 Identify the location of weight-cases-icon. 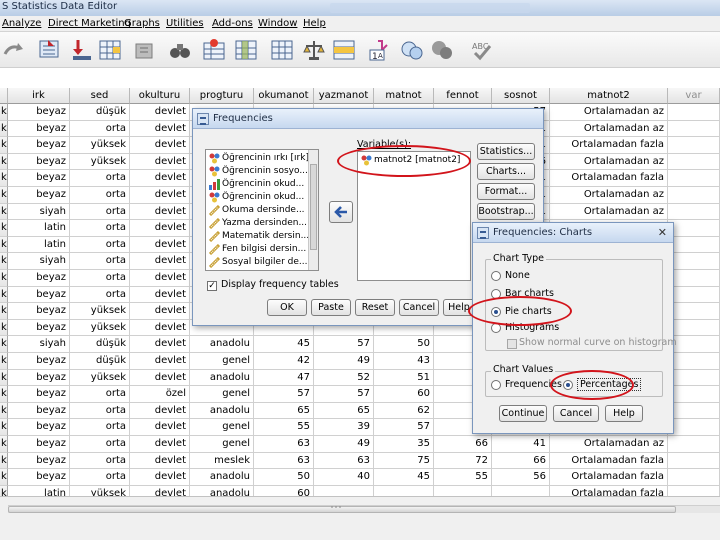
(314, 50).